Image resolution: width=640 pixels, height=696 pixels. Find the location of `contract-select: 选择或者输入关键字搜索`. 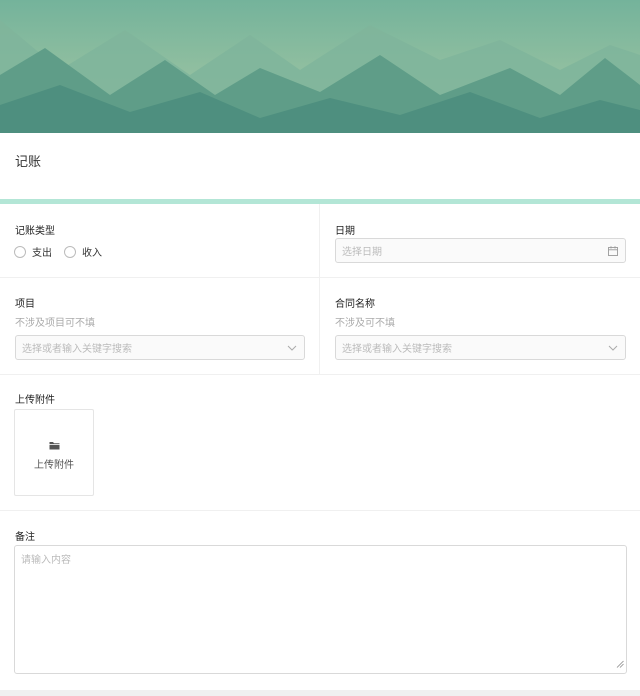

contract-select: 选择或者输入关键字搜索 is located at coordinates (480, 347).